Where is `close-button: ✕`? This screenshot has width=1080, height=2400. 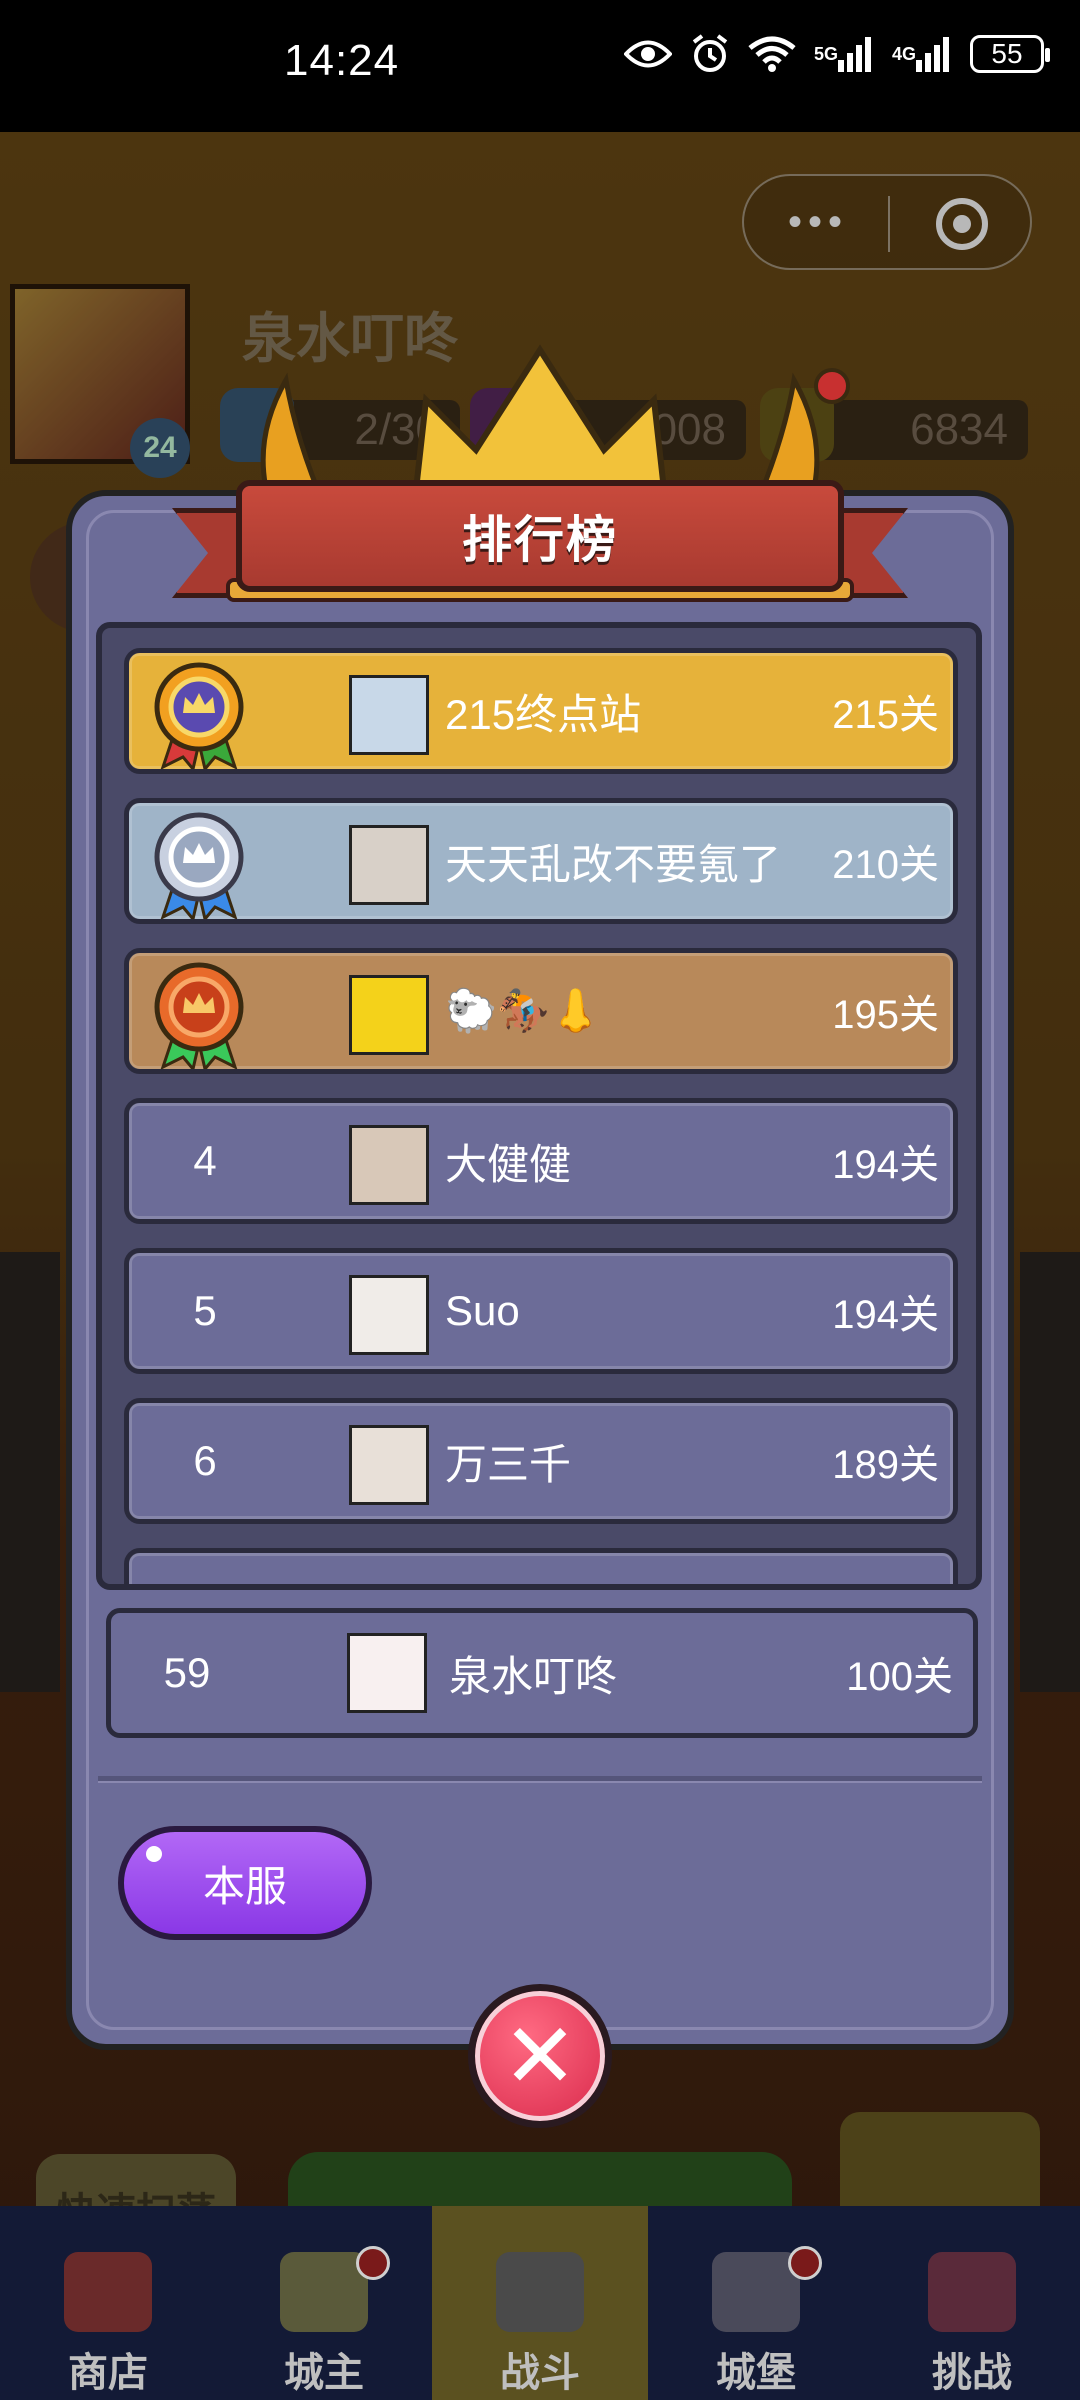
close-button: ✕ is located at coordinates (540, 2056).